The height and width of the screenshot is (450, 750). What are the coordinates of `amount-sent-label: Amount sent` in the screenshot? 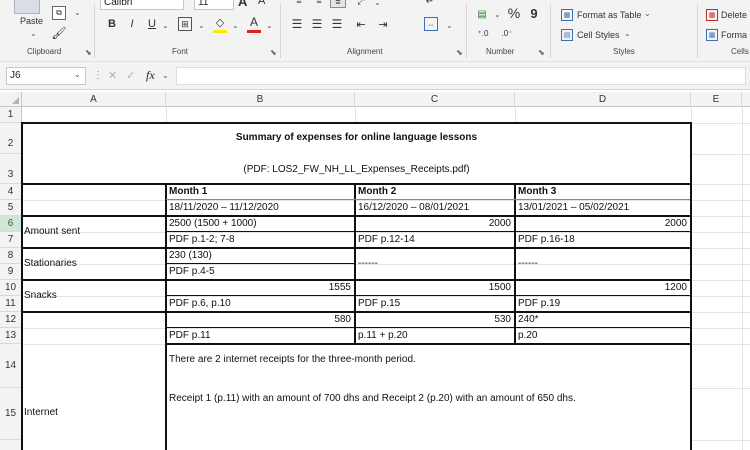 It's located at (52, 231).